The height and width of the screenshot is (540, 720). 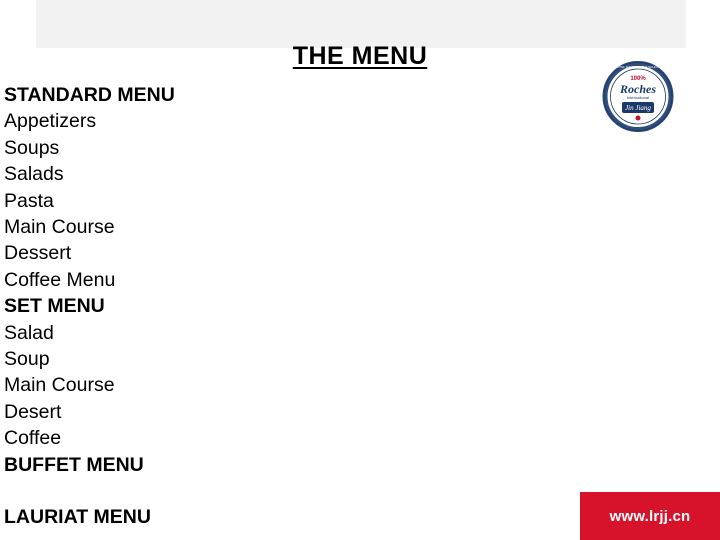 I want to click on list-item: STANDARD MENU, so click(x=89, y=95).